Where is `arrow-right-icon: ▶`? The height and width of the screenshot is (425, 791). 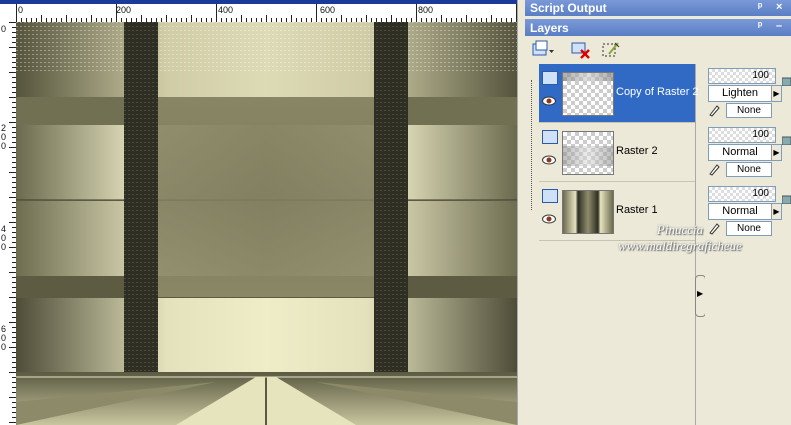 arrow-right-icon: ▶ is located at coordinates (700, 293).